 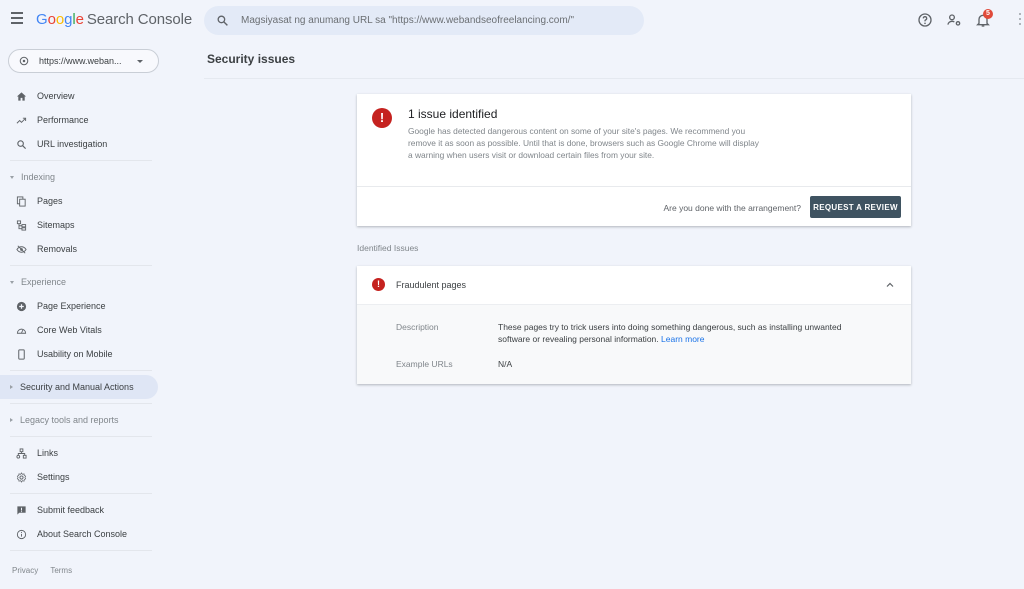 I want to click on sidebar-item-overview: Overview, so click(x=80, y=96).